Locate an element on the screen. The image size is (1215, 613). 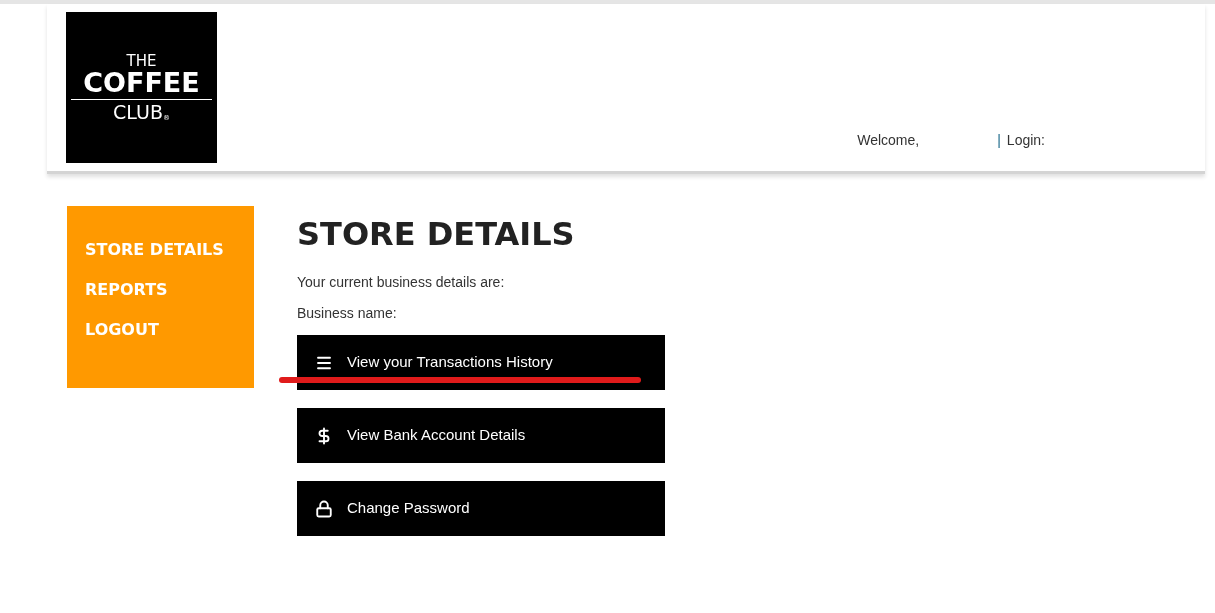
page-title: STORE DETAILS is located at coordinates (436, 234).